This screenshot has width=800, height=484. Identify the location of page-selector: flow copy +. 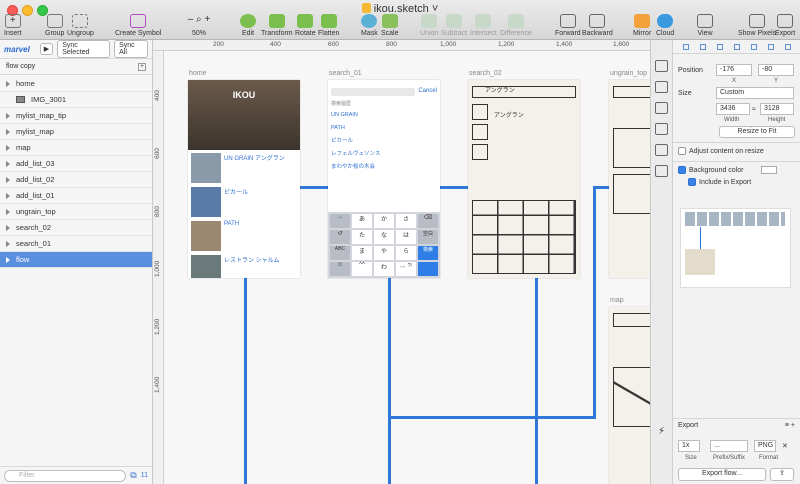
(76, 67).